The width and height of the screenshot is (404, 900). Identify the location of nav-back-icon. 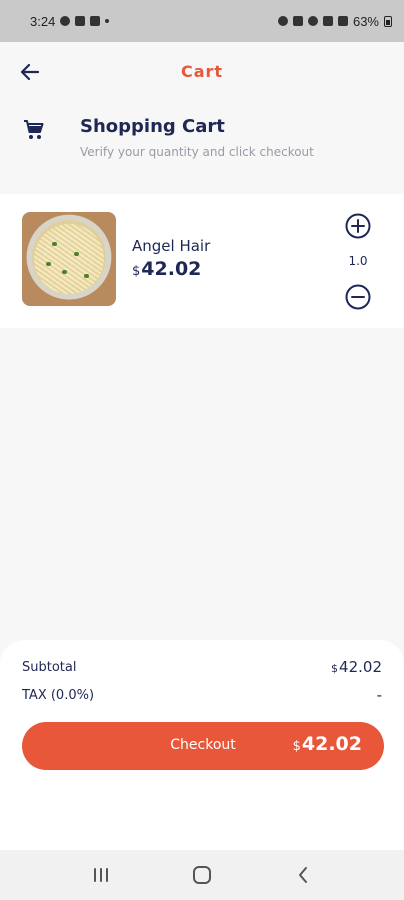
(303, 875).